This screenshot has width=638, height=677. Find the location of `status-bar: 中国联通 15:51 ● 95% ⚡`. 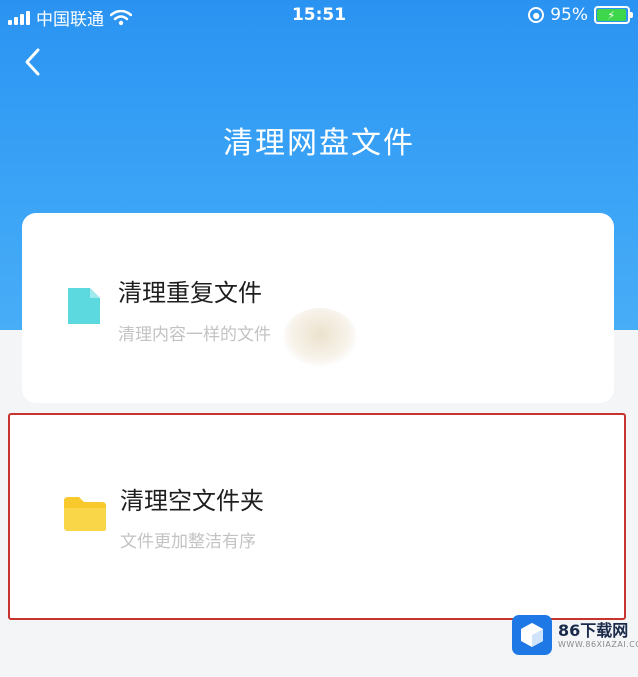

status-bar: 中国联通 15:51 ● 95% ⚡ is located at coordinates (319, 16).